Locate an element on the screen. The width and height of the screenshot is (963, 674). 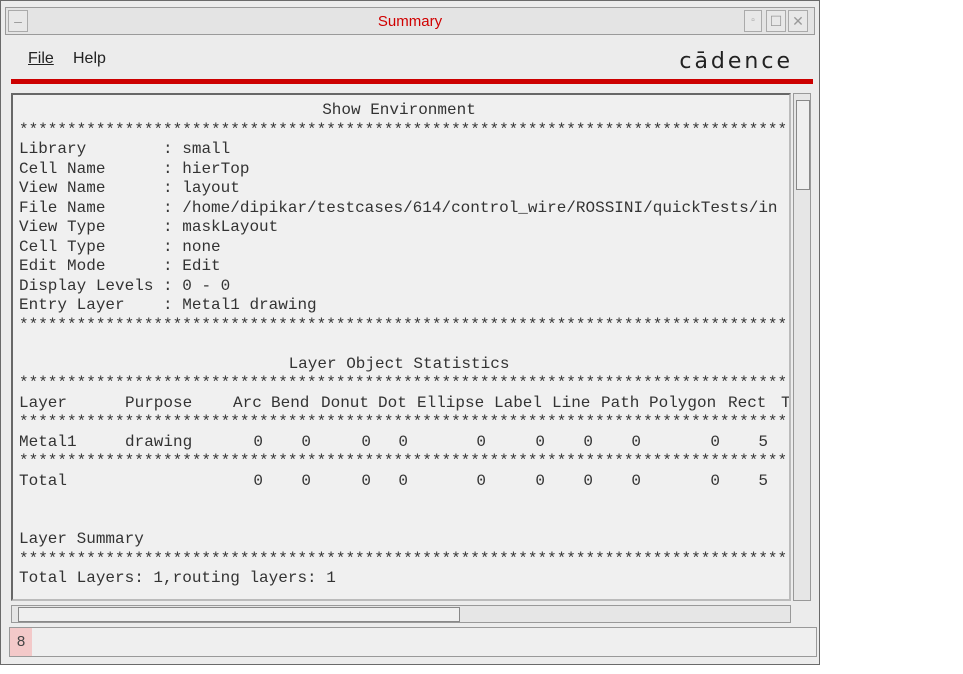
vertical-scroll-thumb is located at coordinates (803, 145).